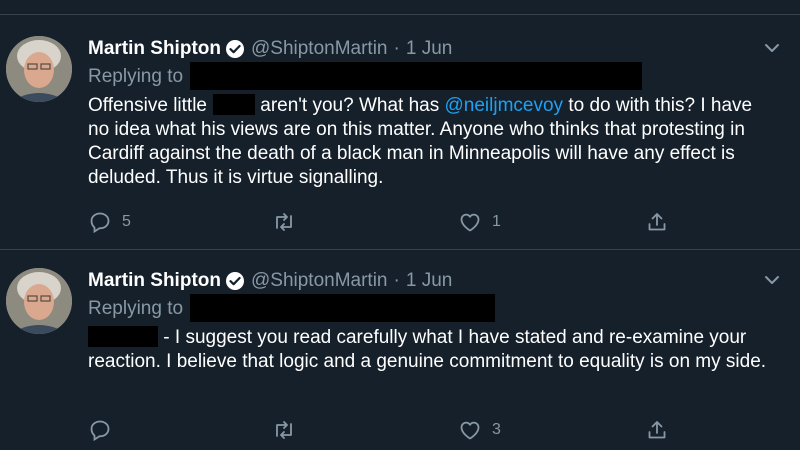 This screenshot has height=450, width=800. I want to click on reply-button, so click(105, 430).